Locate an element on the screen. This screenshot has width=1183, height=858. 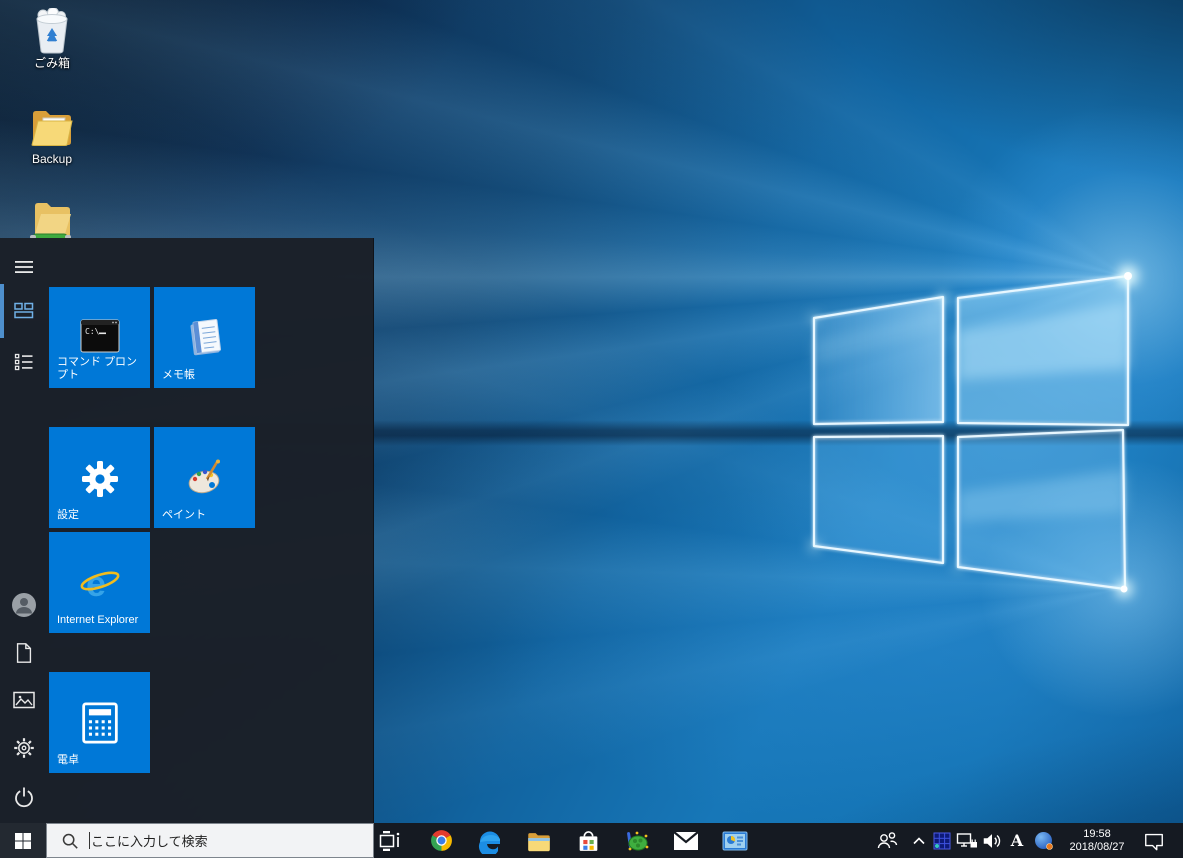
rail-pinned-tiles-button is located at coordinates (24, 310).